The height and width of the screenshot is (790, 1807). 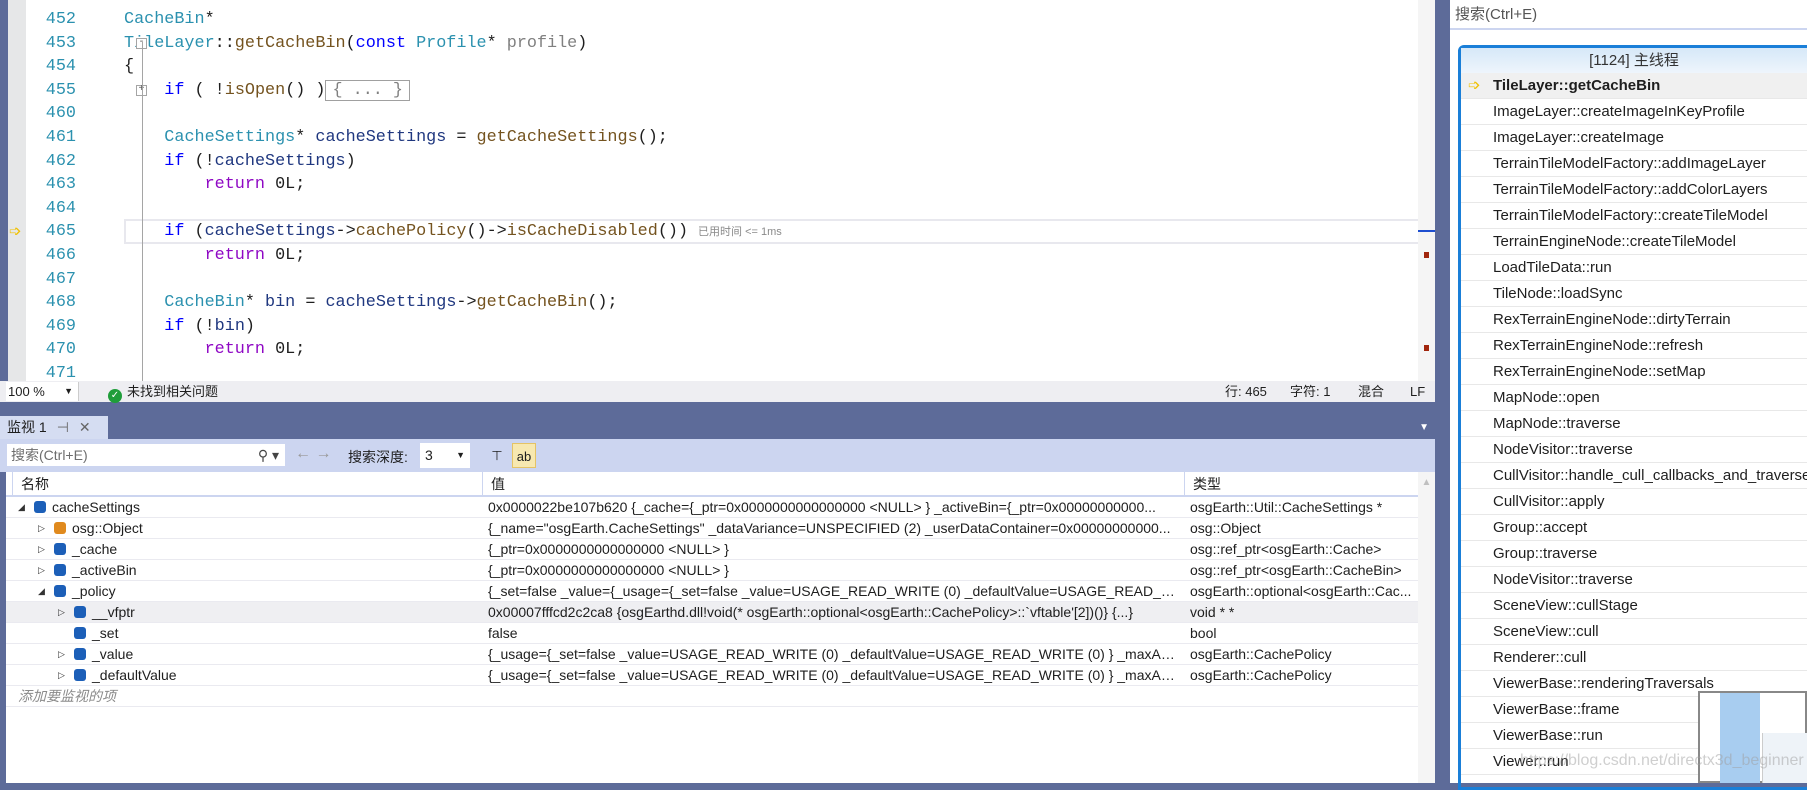 I want to click on protected-member-icon, so click(x=80, y=654).